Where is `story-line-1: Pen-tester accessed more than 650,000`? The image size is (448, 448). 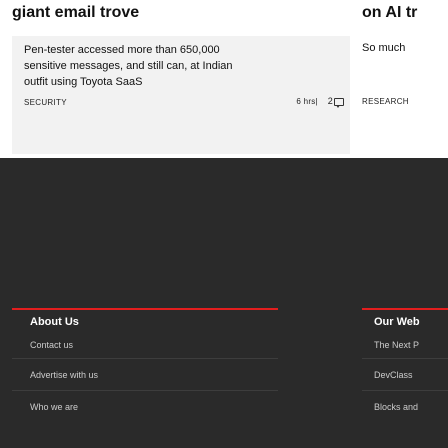
story-line-1: Pen-tester accessed more than 650,000 is located at coordinates (122, 50).